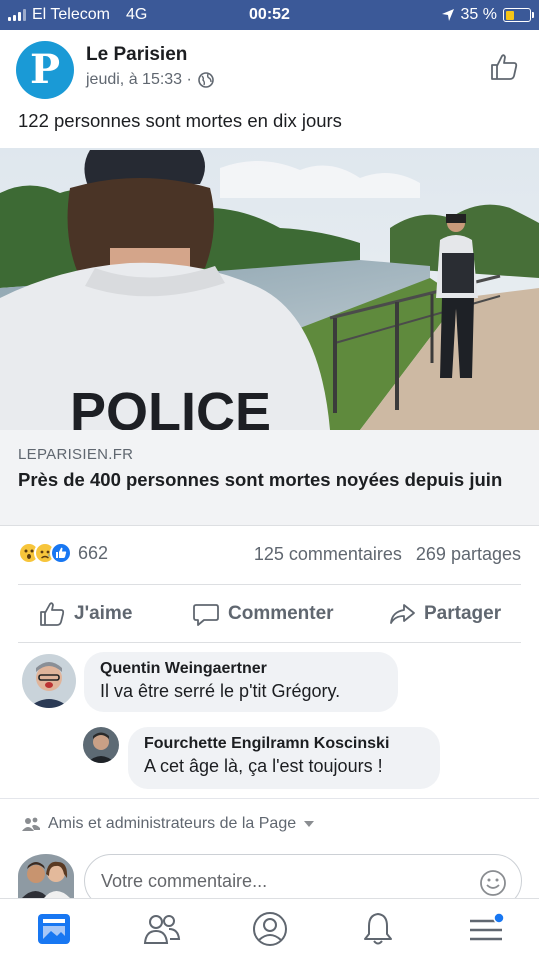 This screenshot has height=960, width=539. What do you see at coordinates (309, 824) in the screenshot?
I see `caret-down-icon` at bounding box center [309, 824].